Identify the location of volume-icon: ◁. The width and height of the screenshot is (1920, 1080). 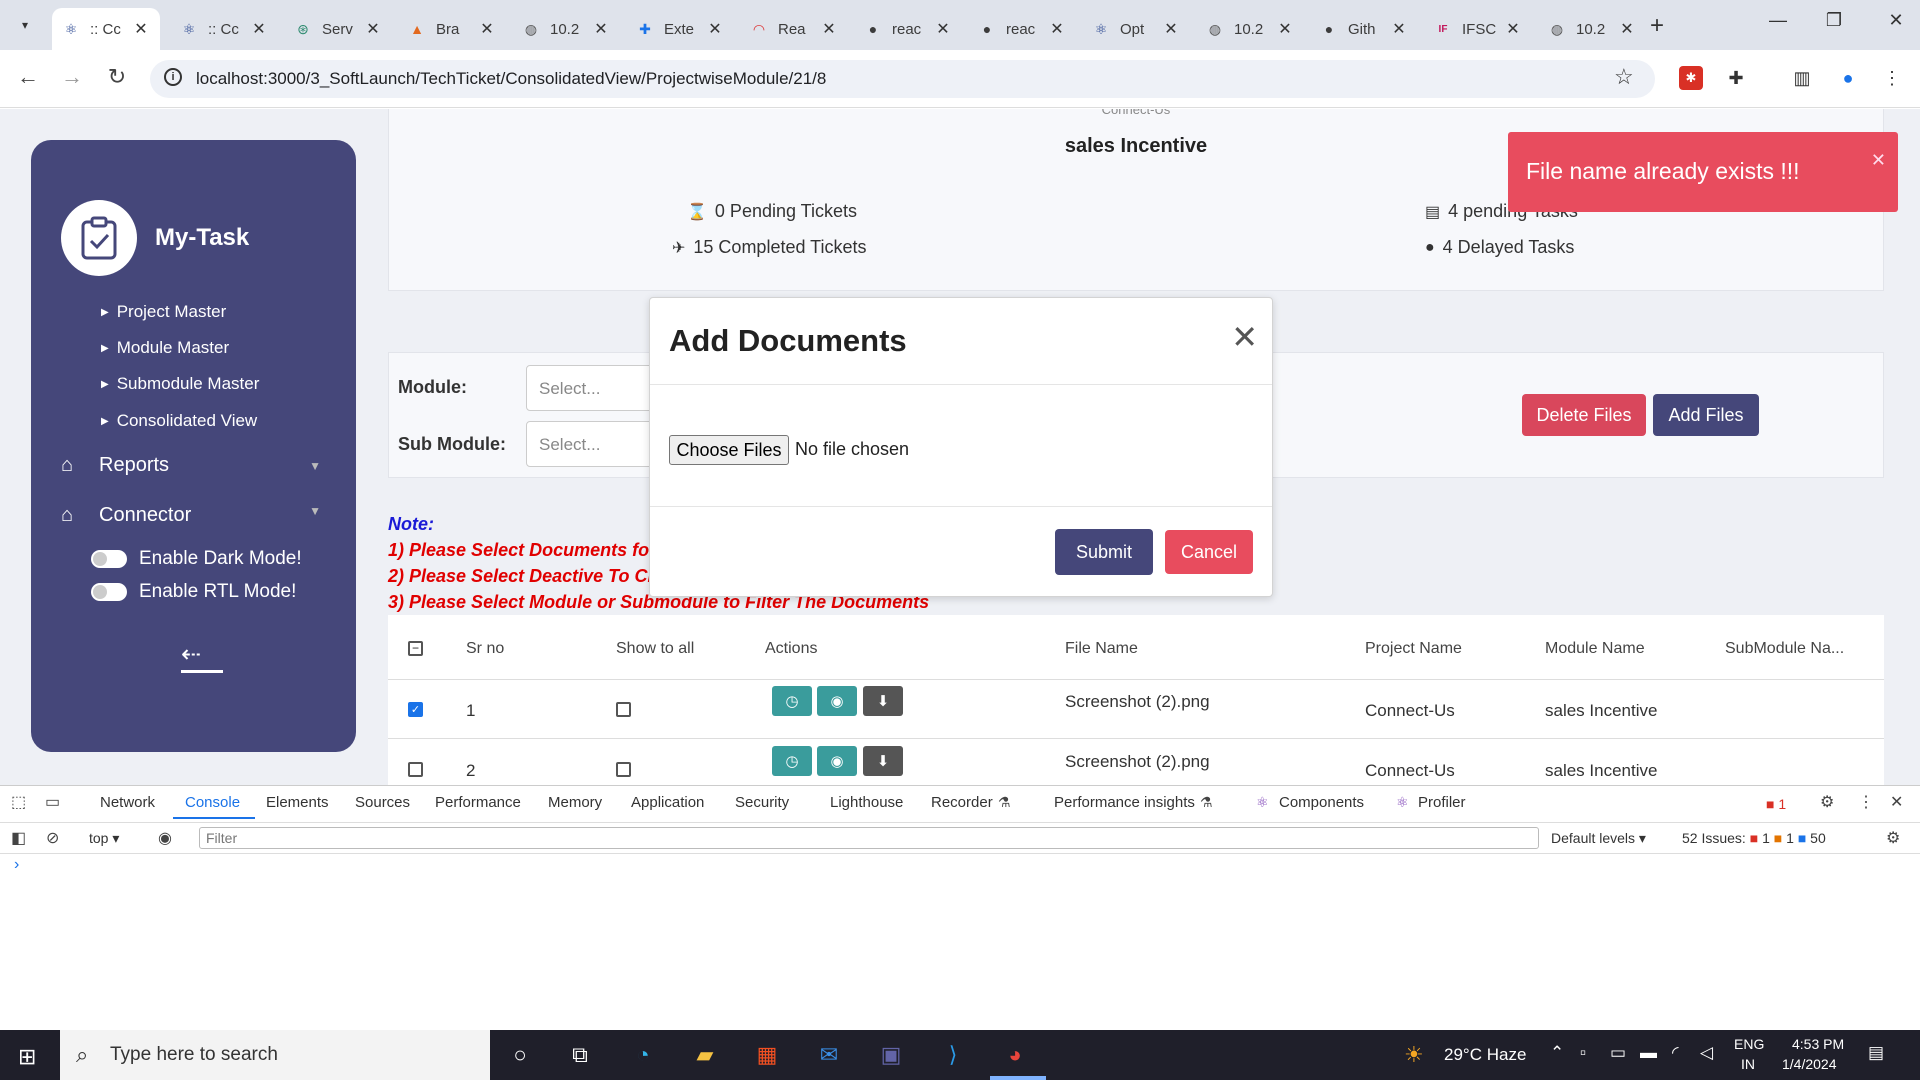
(1706, 1053).